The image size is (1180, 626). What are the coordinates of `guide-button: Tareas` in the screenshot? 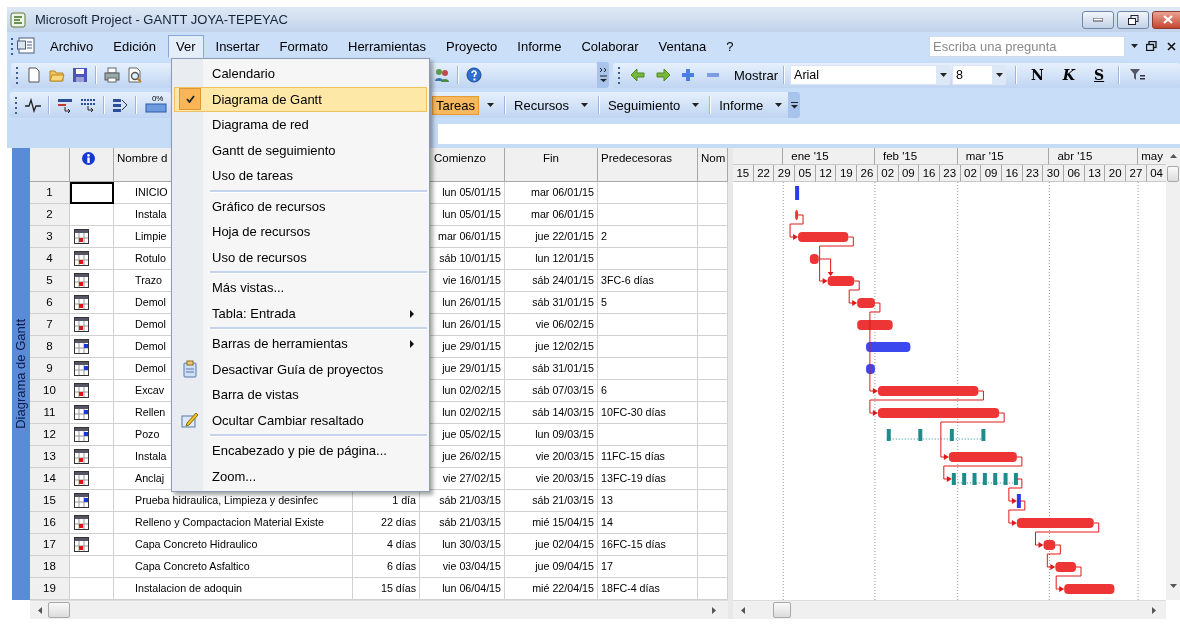 It's located at (456, 105).